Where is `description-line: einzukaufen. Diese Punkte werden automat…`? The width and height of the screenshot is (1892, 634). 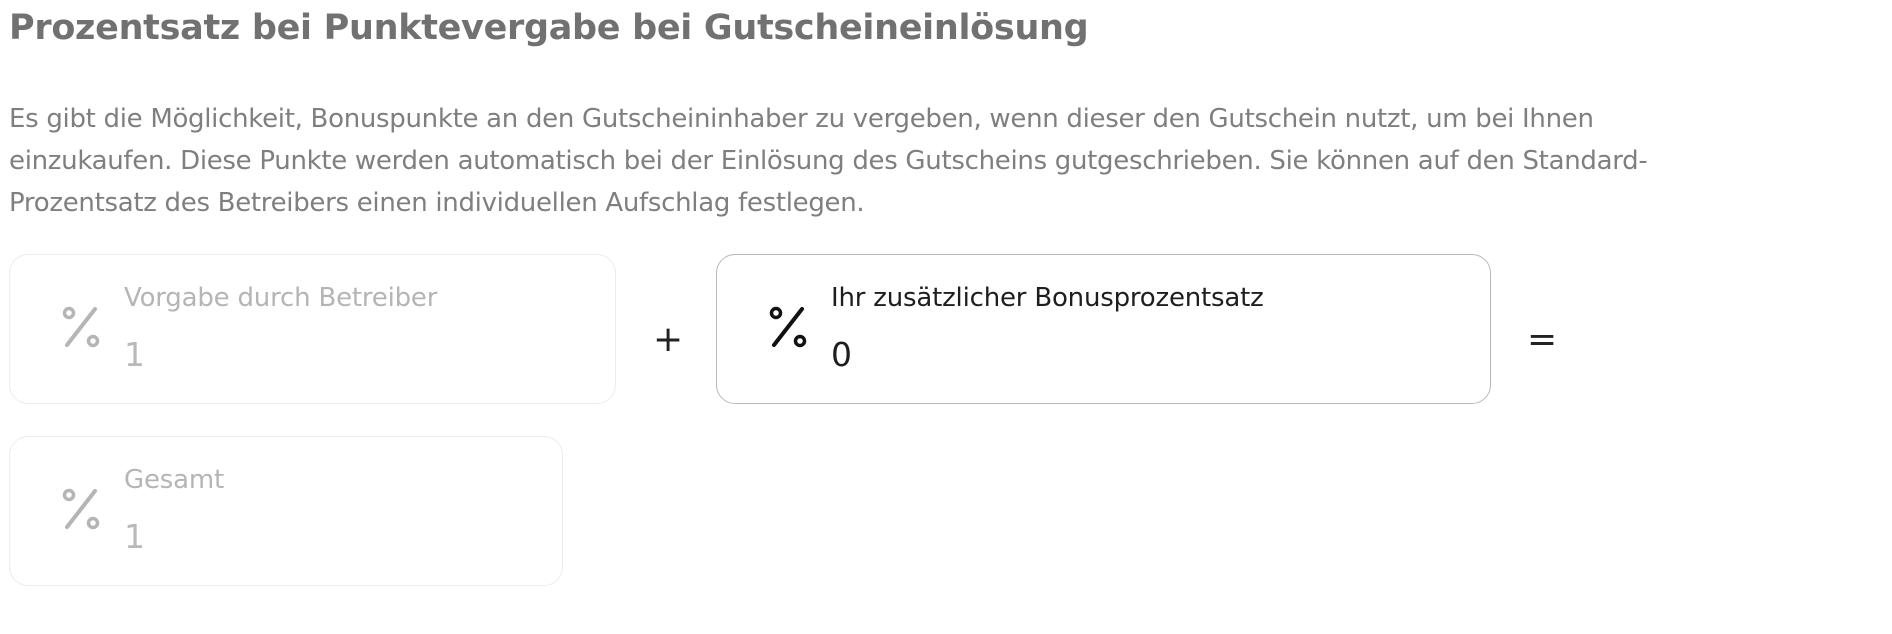
description-line: einzukaufen. Diese Punkte werden automat… is located at coordinates (828, 161).